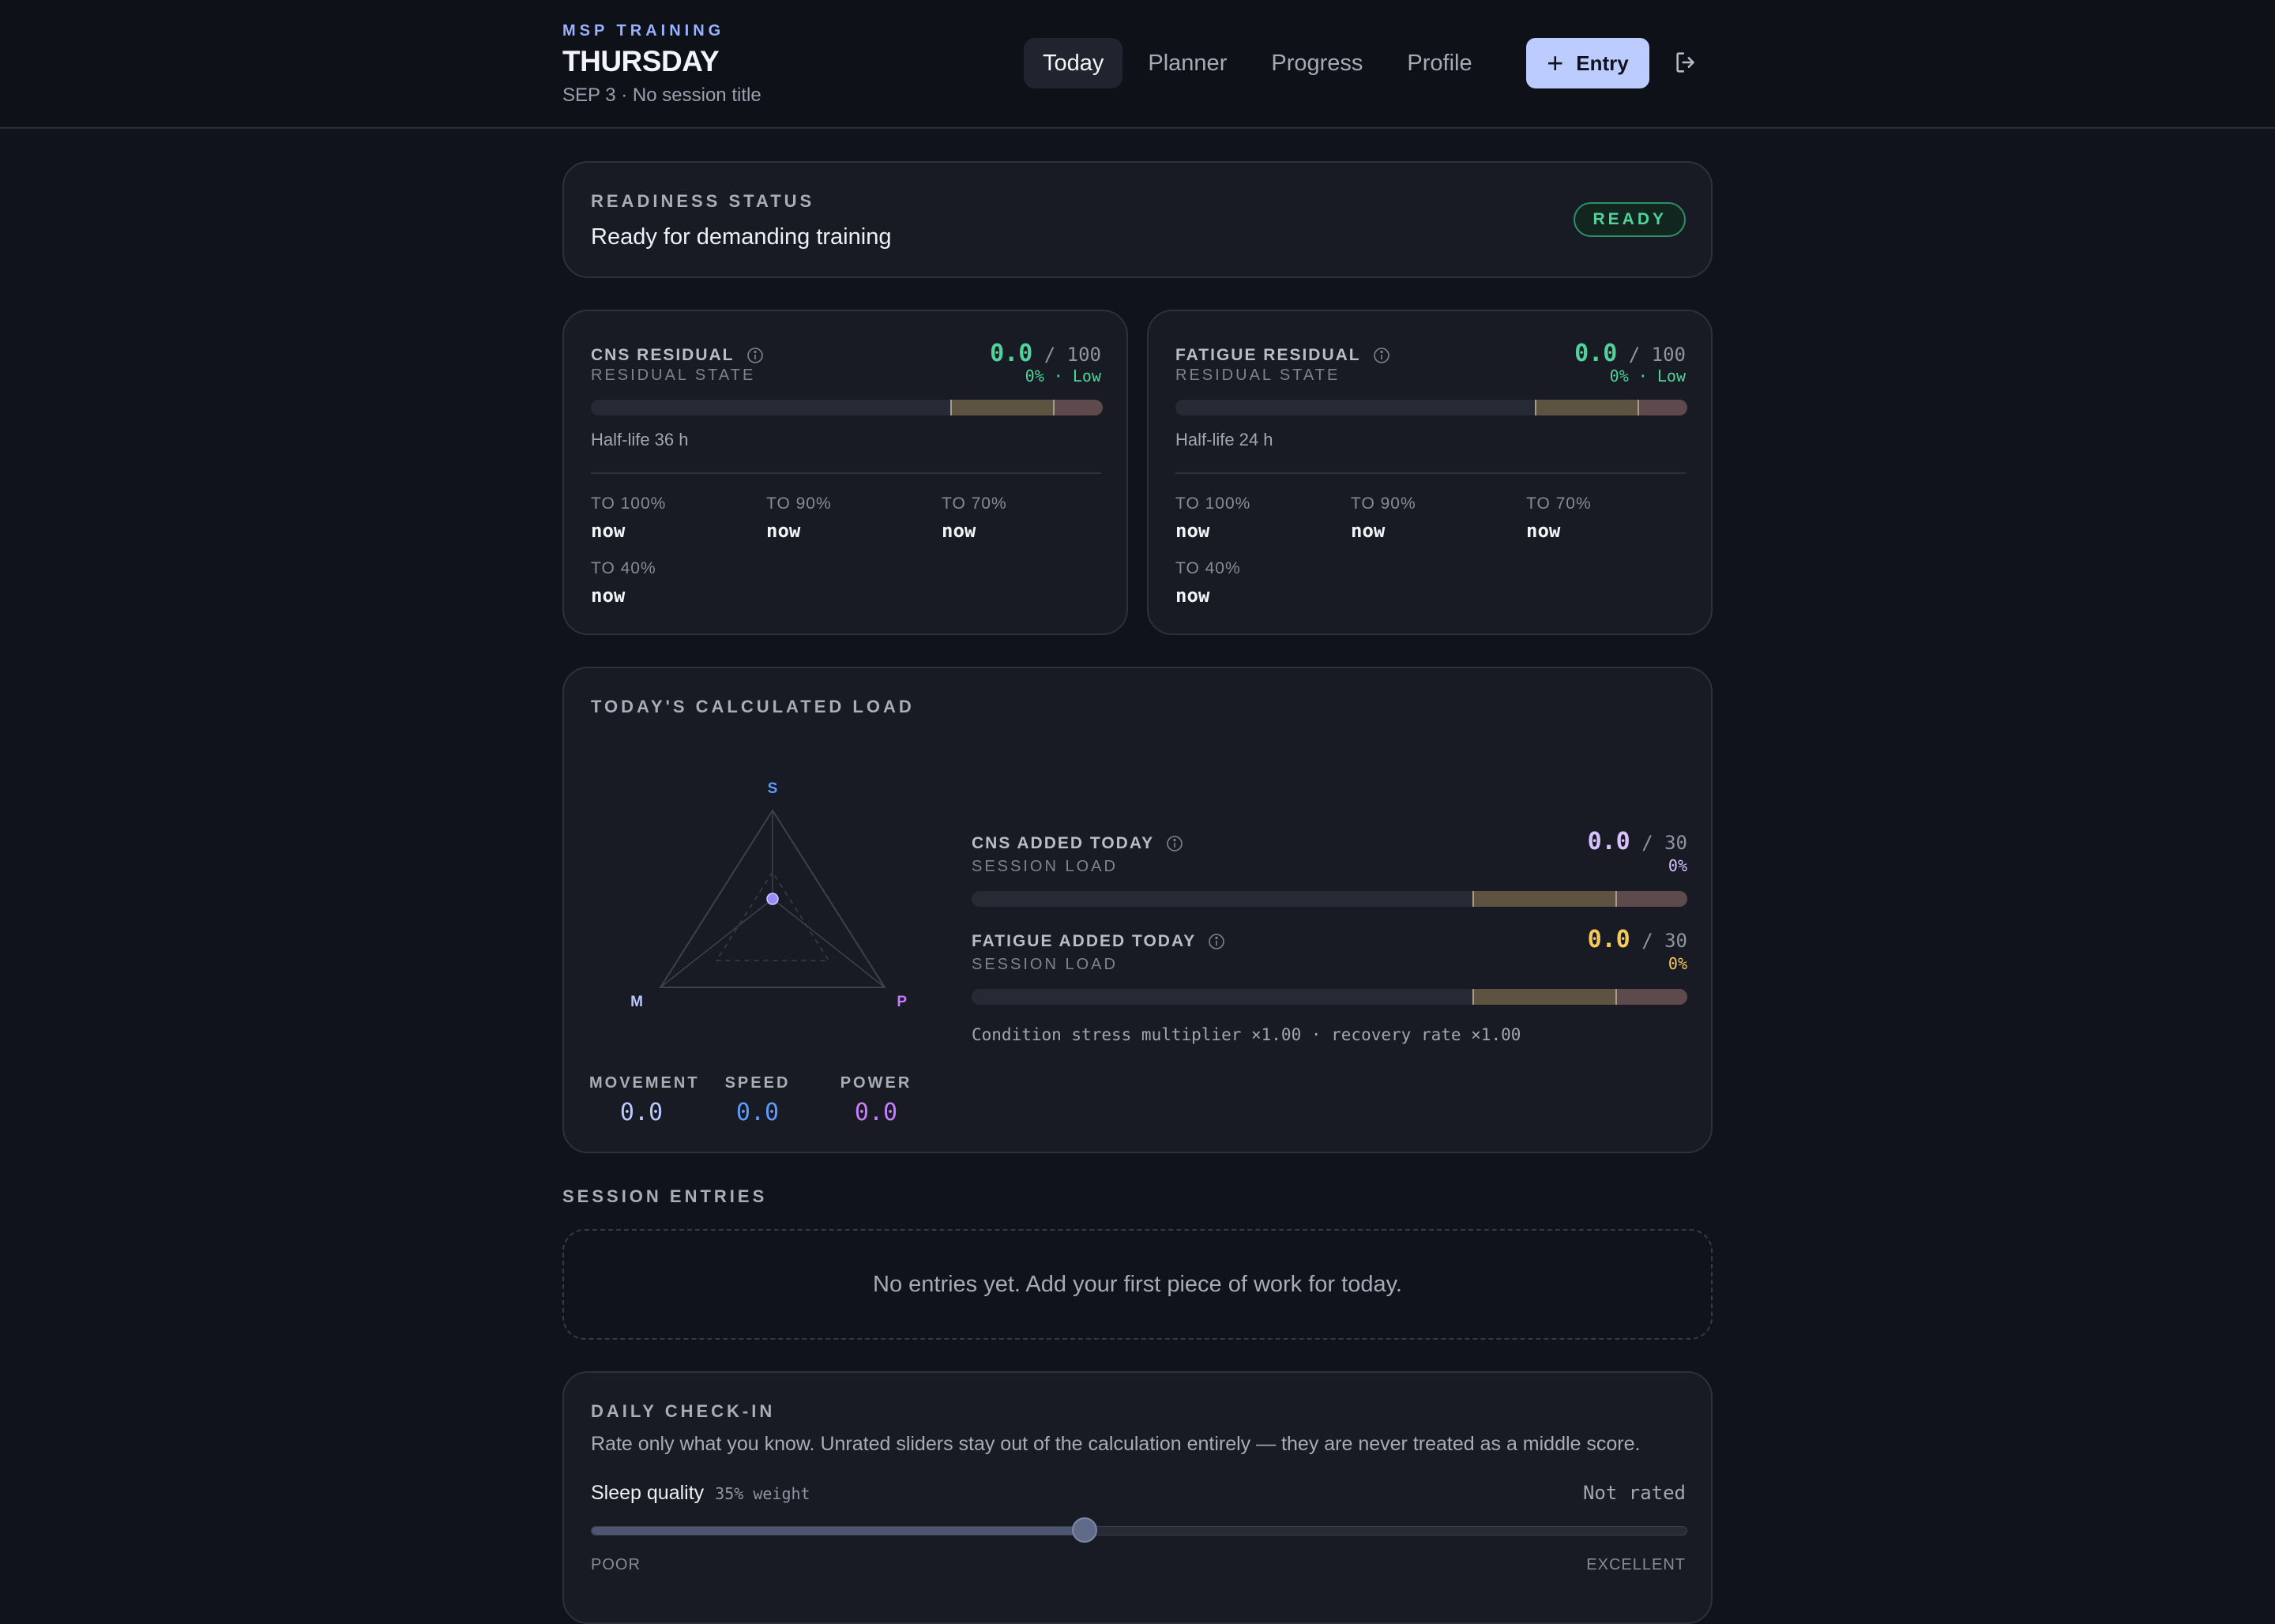 The height and width of the screenshot is (1624, 2275). Describe the element at coordinates (876, 1112) in the screenshot. I see `power-value: 0.0` at that location.